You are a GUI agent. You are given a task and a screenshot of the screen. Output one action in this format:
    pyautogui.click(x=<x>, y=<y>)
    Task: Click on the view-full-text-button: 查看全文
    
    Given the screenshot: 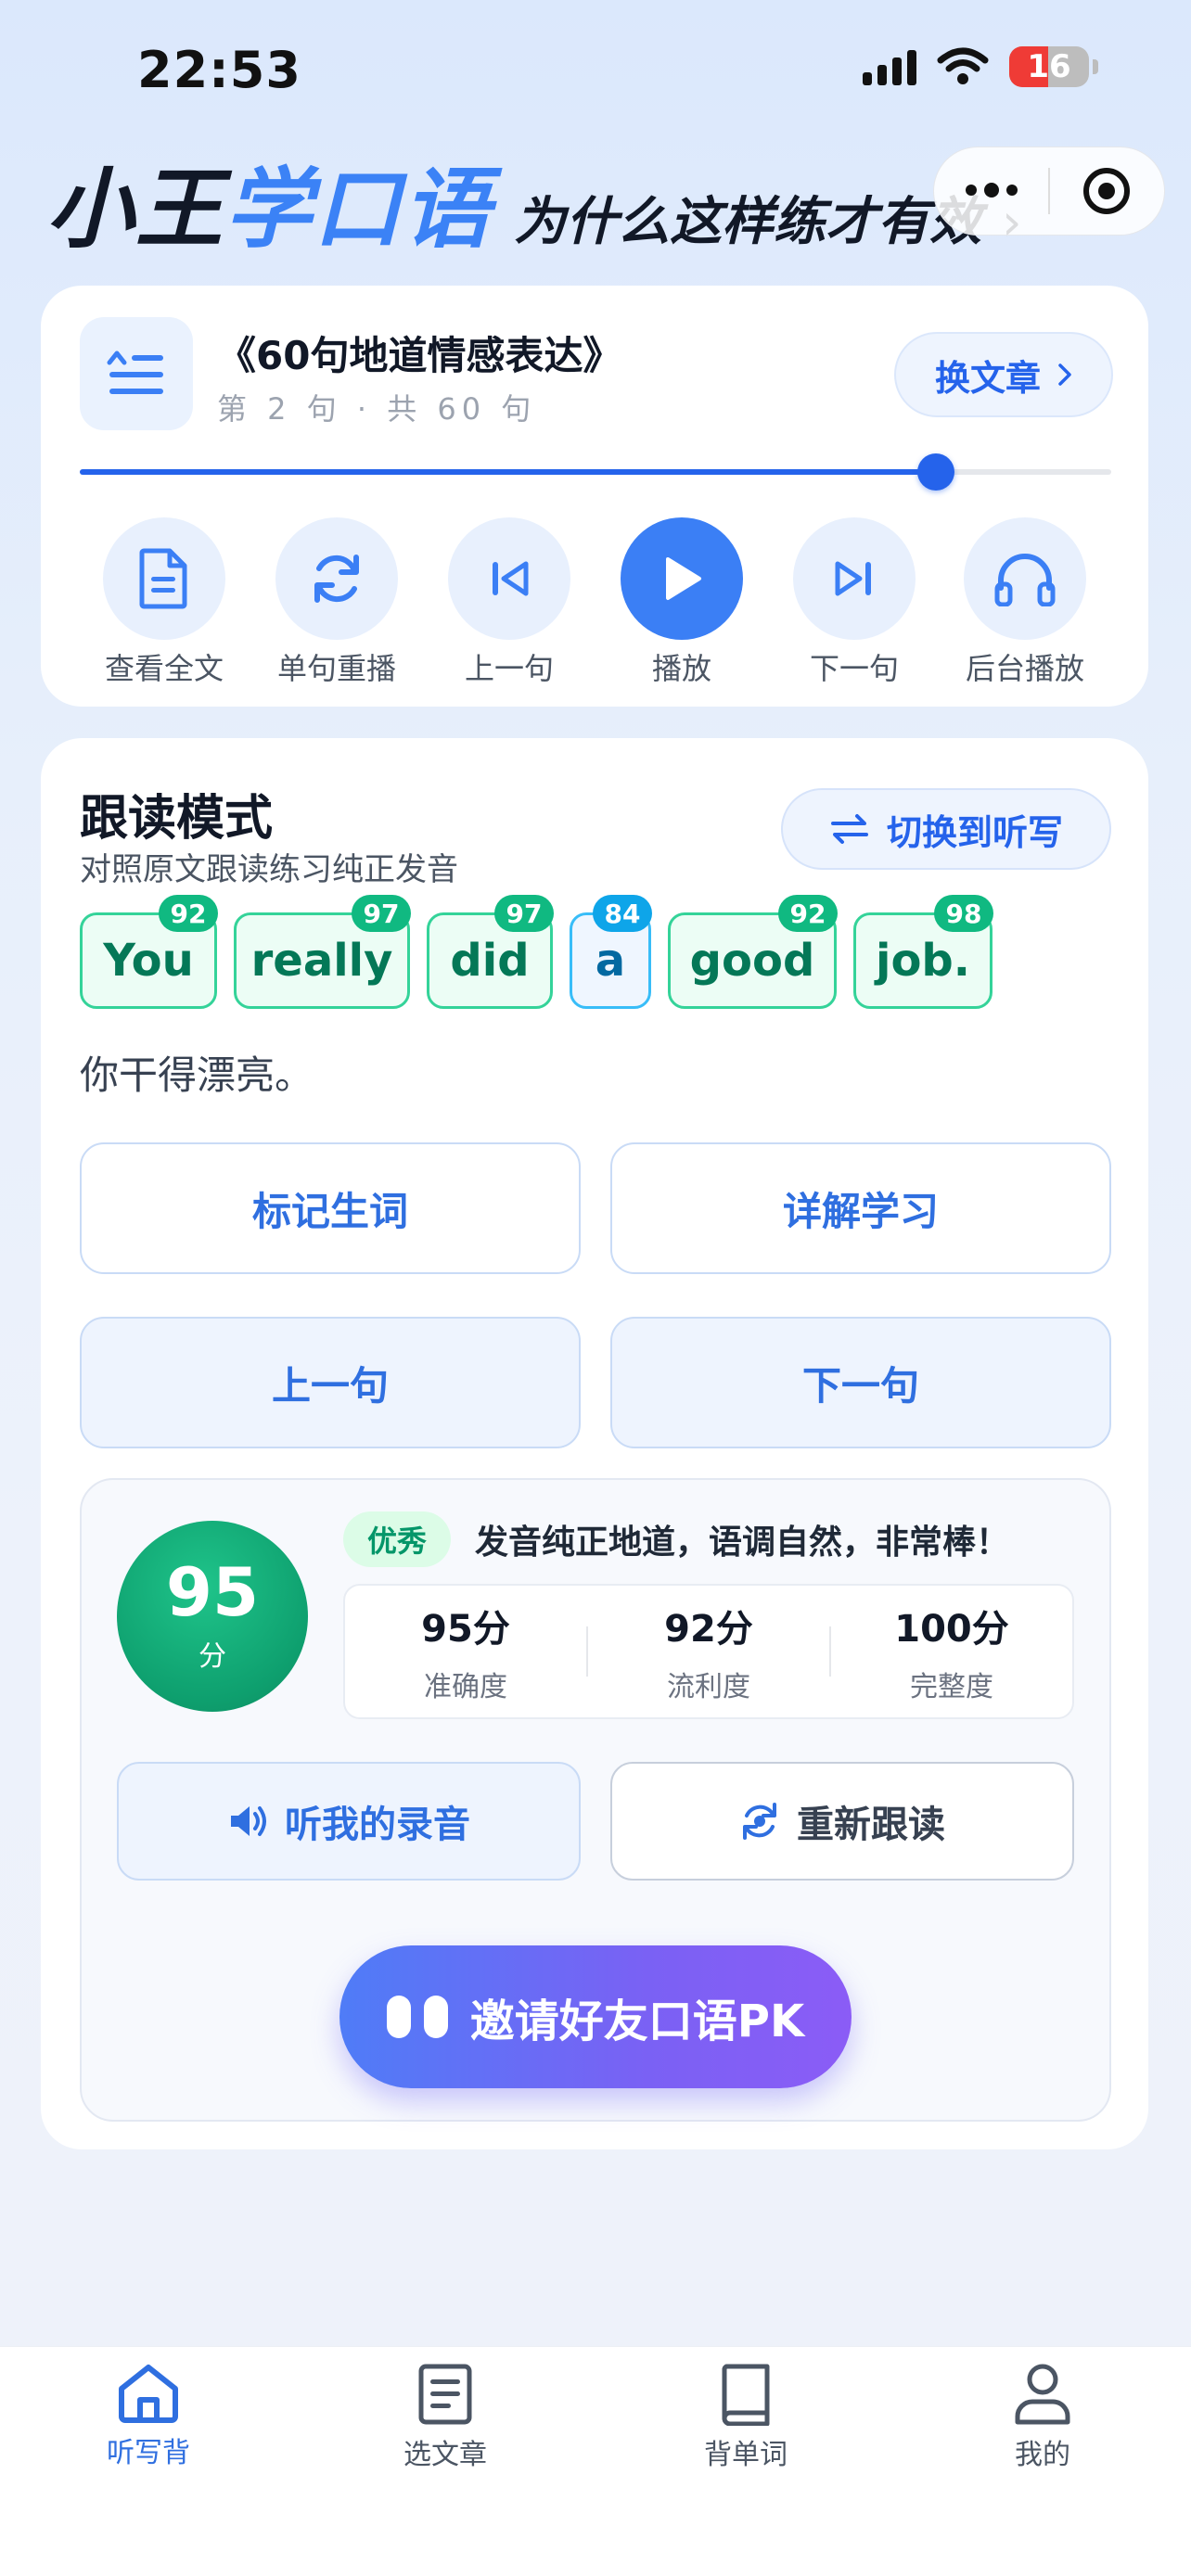 What is the action you would take?
    pyautogui.click(x=164, y=602)
    